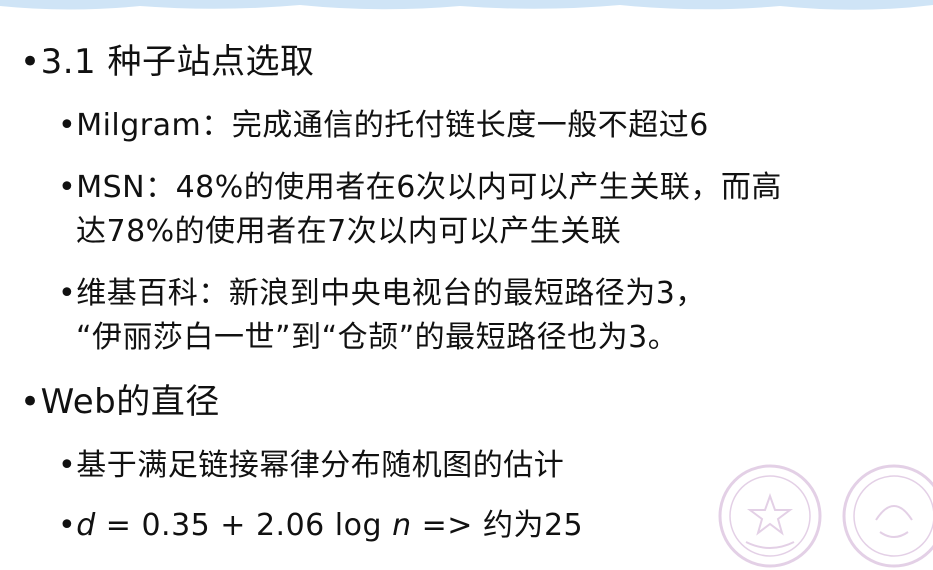 The height and width of the screenshot is (570, 933). What do you see at coordinates (177, 62) in the screenshot?
I see `heading-text: 3.1 种子站点选取` at bounding box center [177, 62].